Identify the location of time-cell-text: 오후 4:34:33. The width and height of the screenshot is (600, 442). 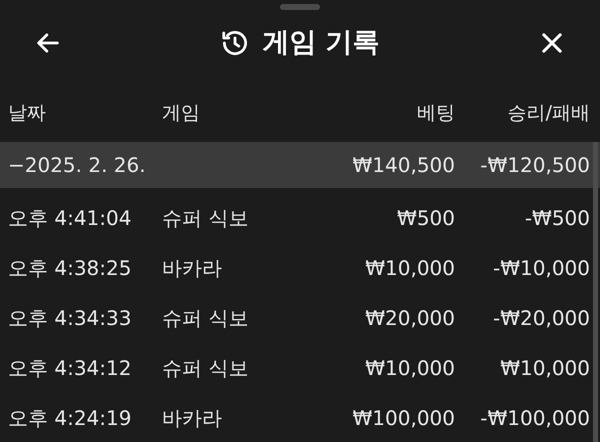
(70, 318).